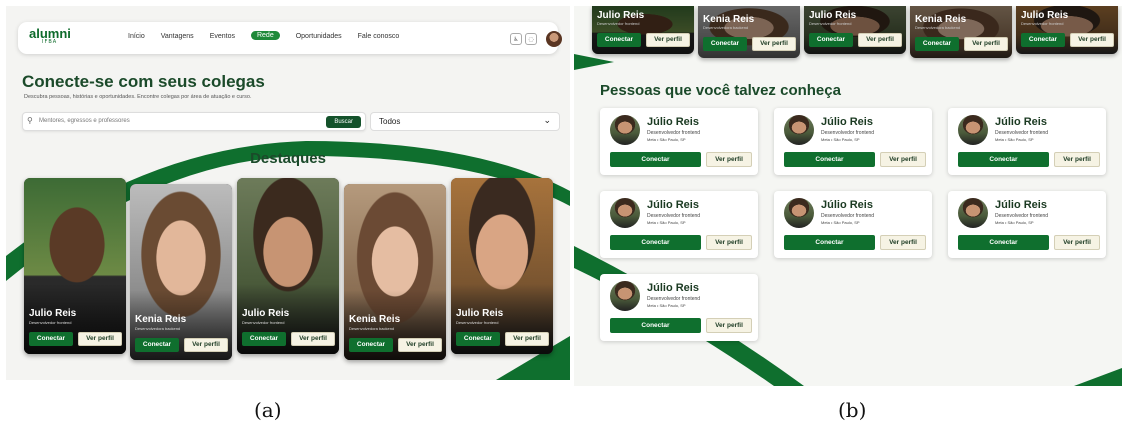 The image size is (1124, 427). Describe the element at coordinates (143, 81) in the screenshot. I see `page-title: Conecte-se com seus colegas` at that location.